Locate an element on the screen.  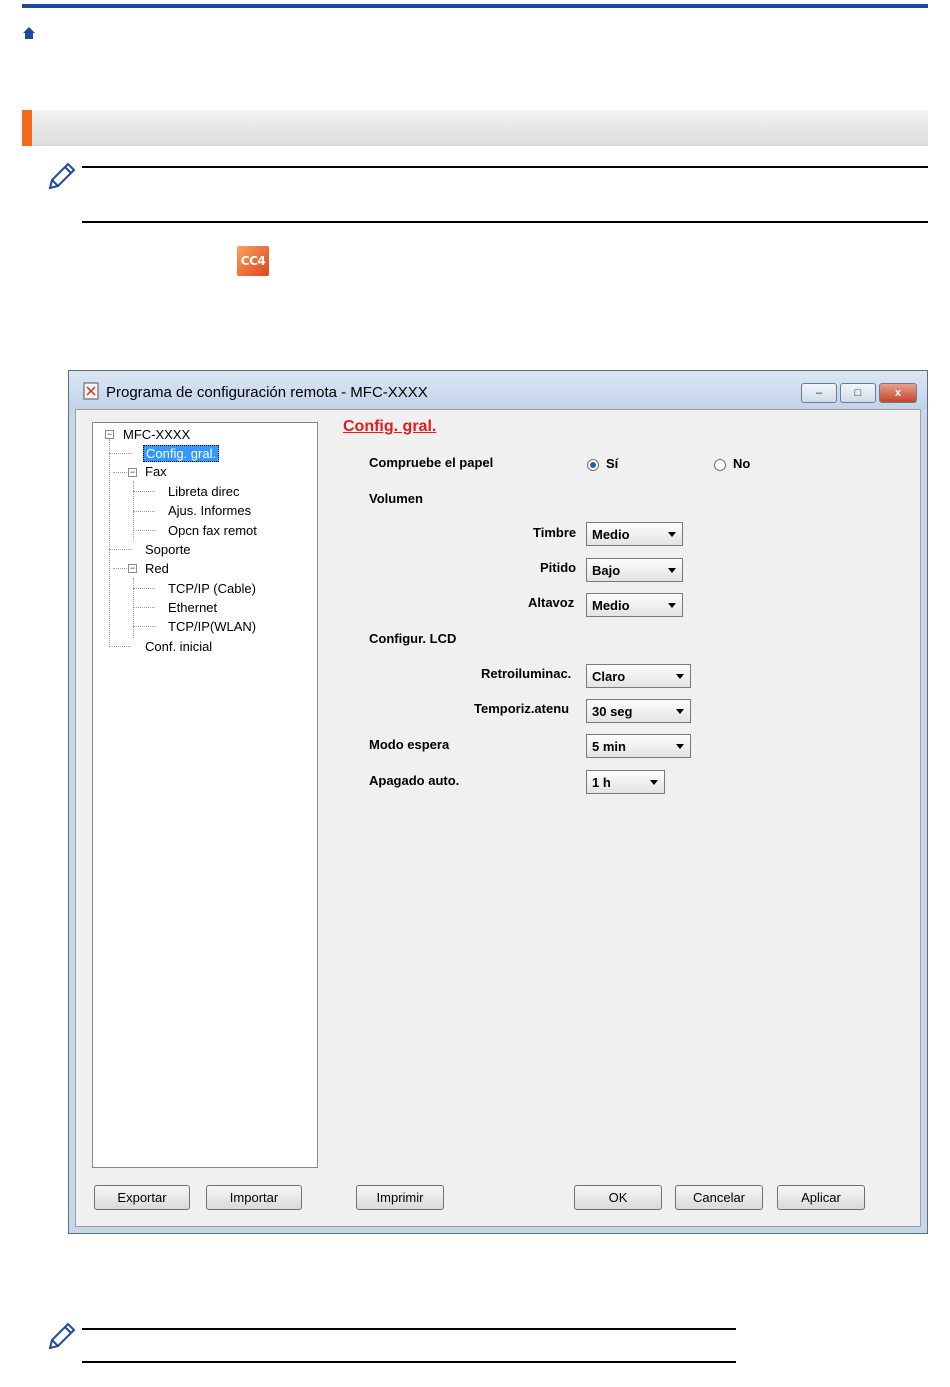
dim-timer-label: Temporiz.atenu is located at coordinates (522, 708).